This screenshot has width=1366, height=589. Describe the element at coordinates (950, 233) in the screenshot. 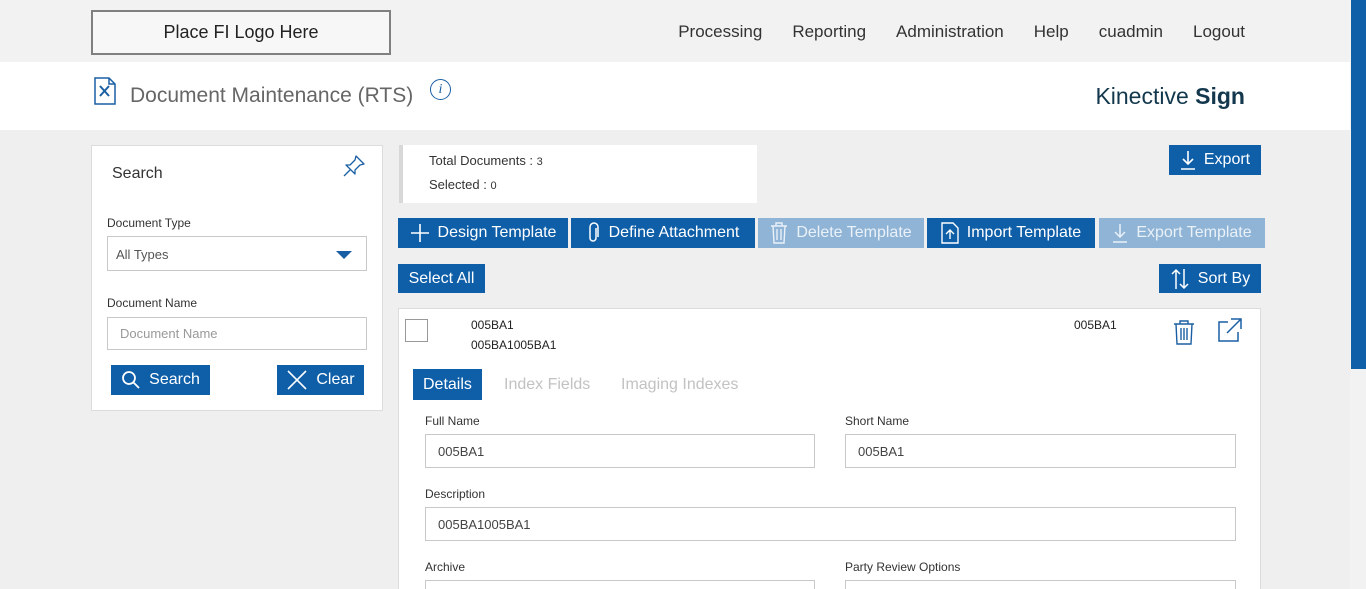

I see `file-upload-icon` at that location.